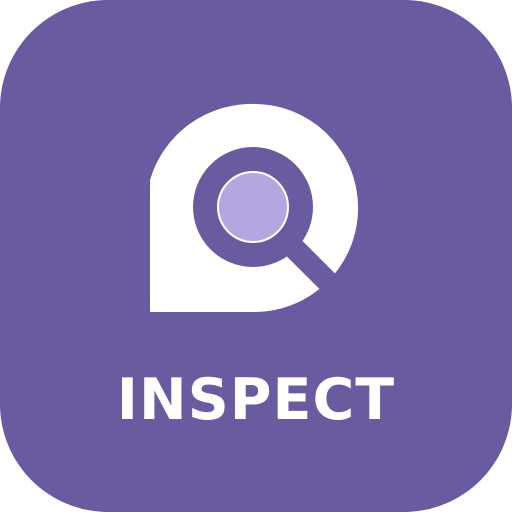  I want to click on app-name-label: INSPECT, so click(256, 400).